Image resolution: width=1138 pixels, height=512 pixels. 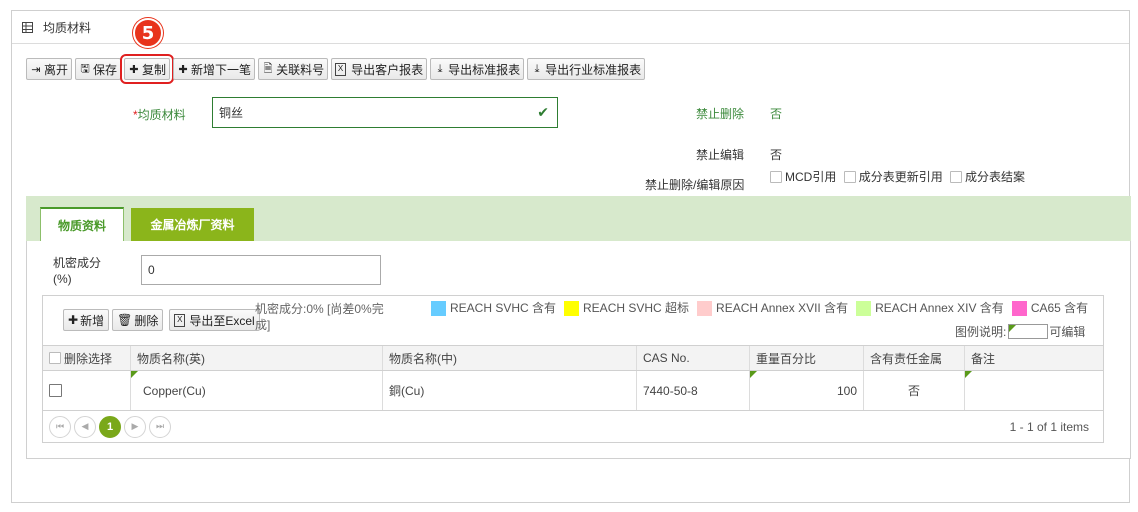 What do you see at coordinates (776, 155) in the screenshot?
I see `no-edit-value: 否` at bounding box center [776, 155].